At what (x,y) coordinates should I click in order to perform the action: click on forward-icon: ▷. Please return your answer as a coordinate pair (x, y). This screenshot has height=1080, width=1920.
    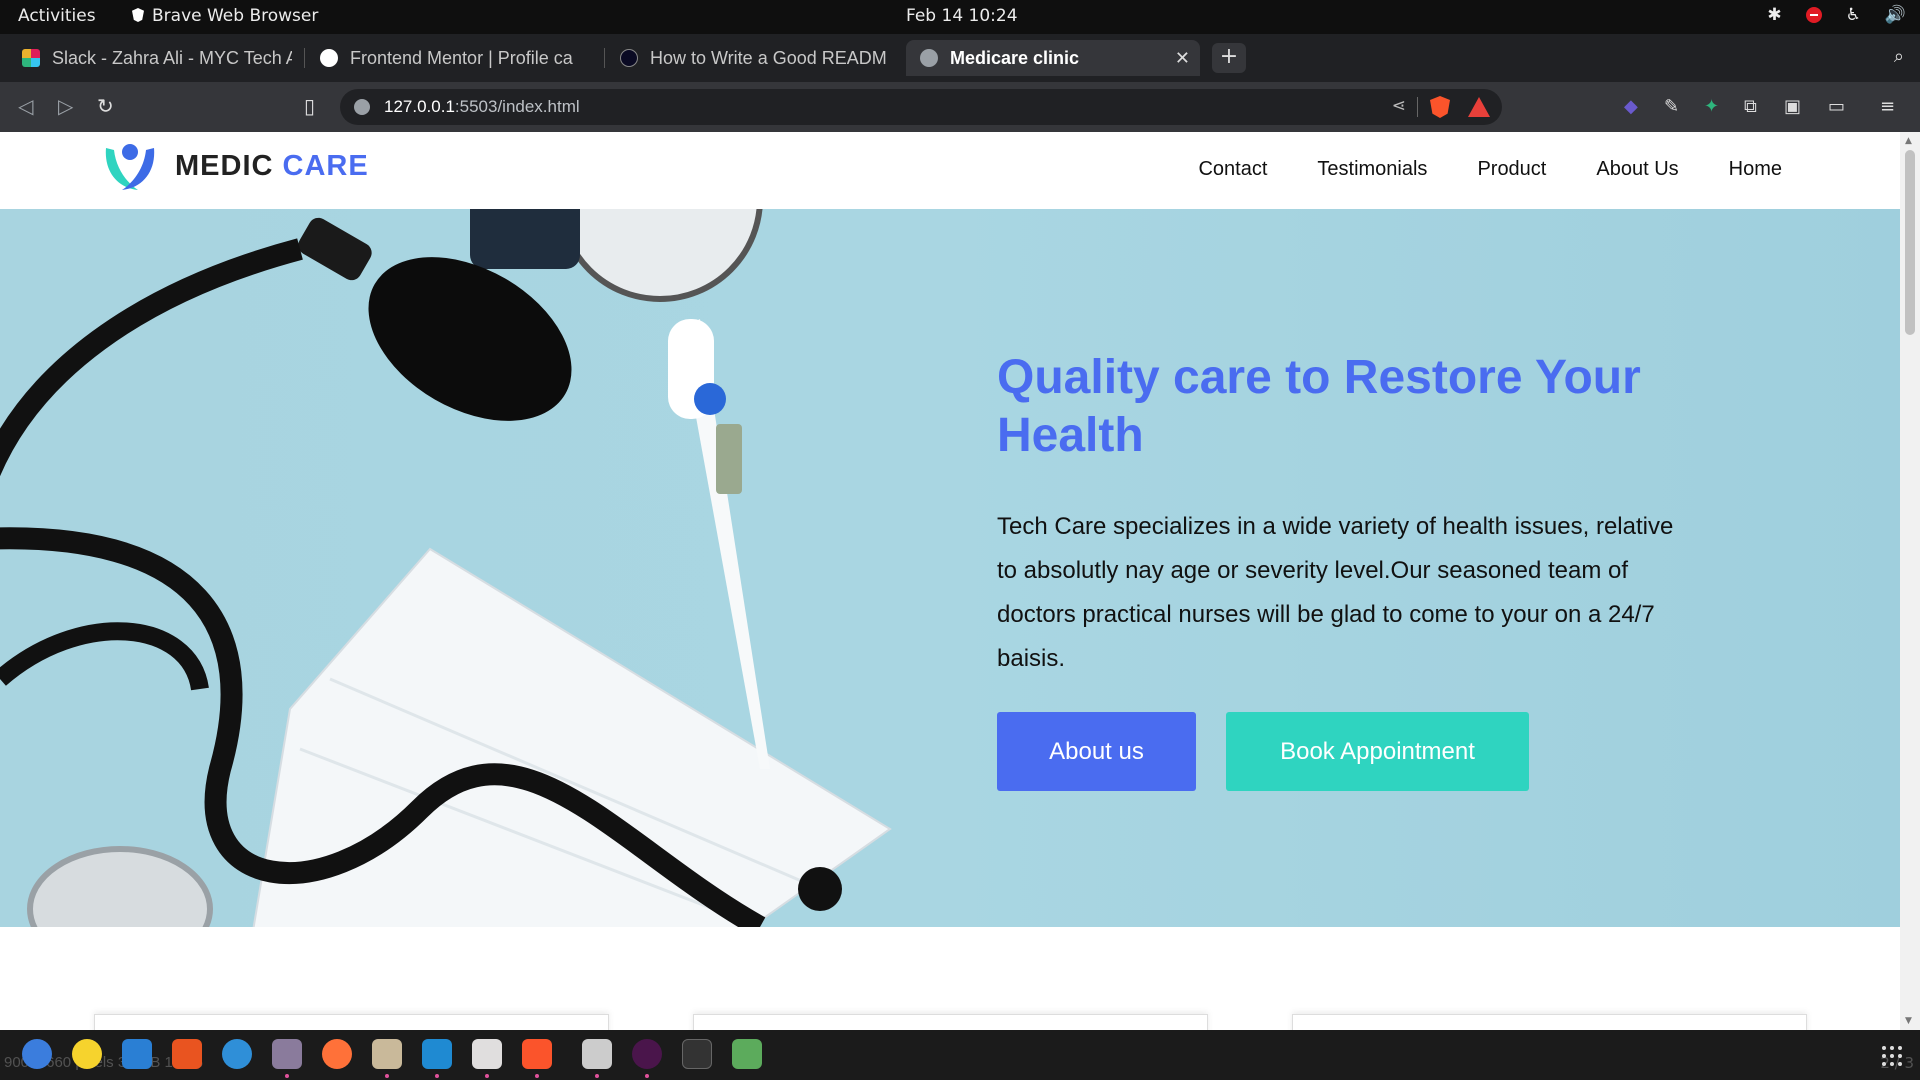
    Looking at the image, I should click on (65, 106).